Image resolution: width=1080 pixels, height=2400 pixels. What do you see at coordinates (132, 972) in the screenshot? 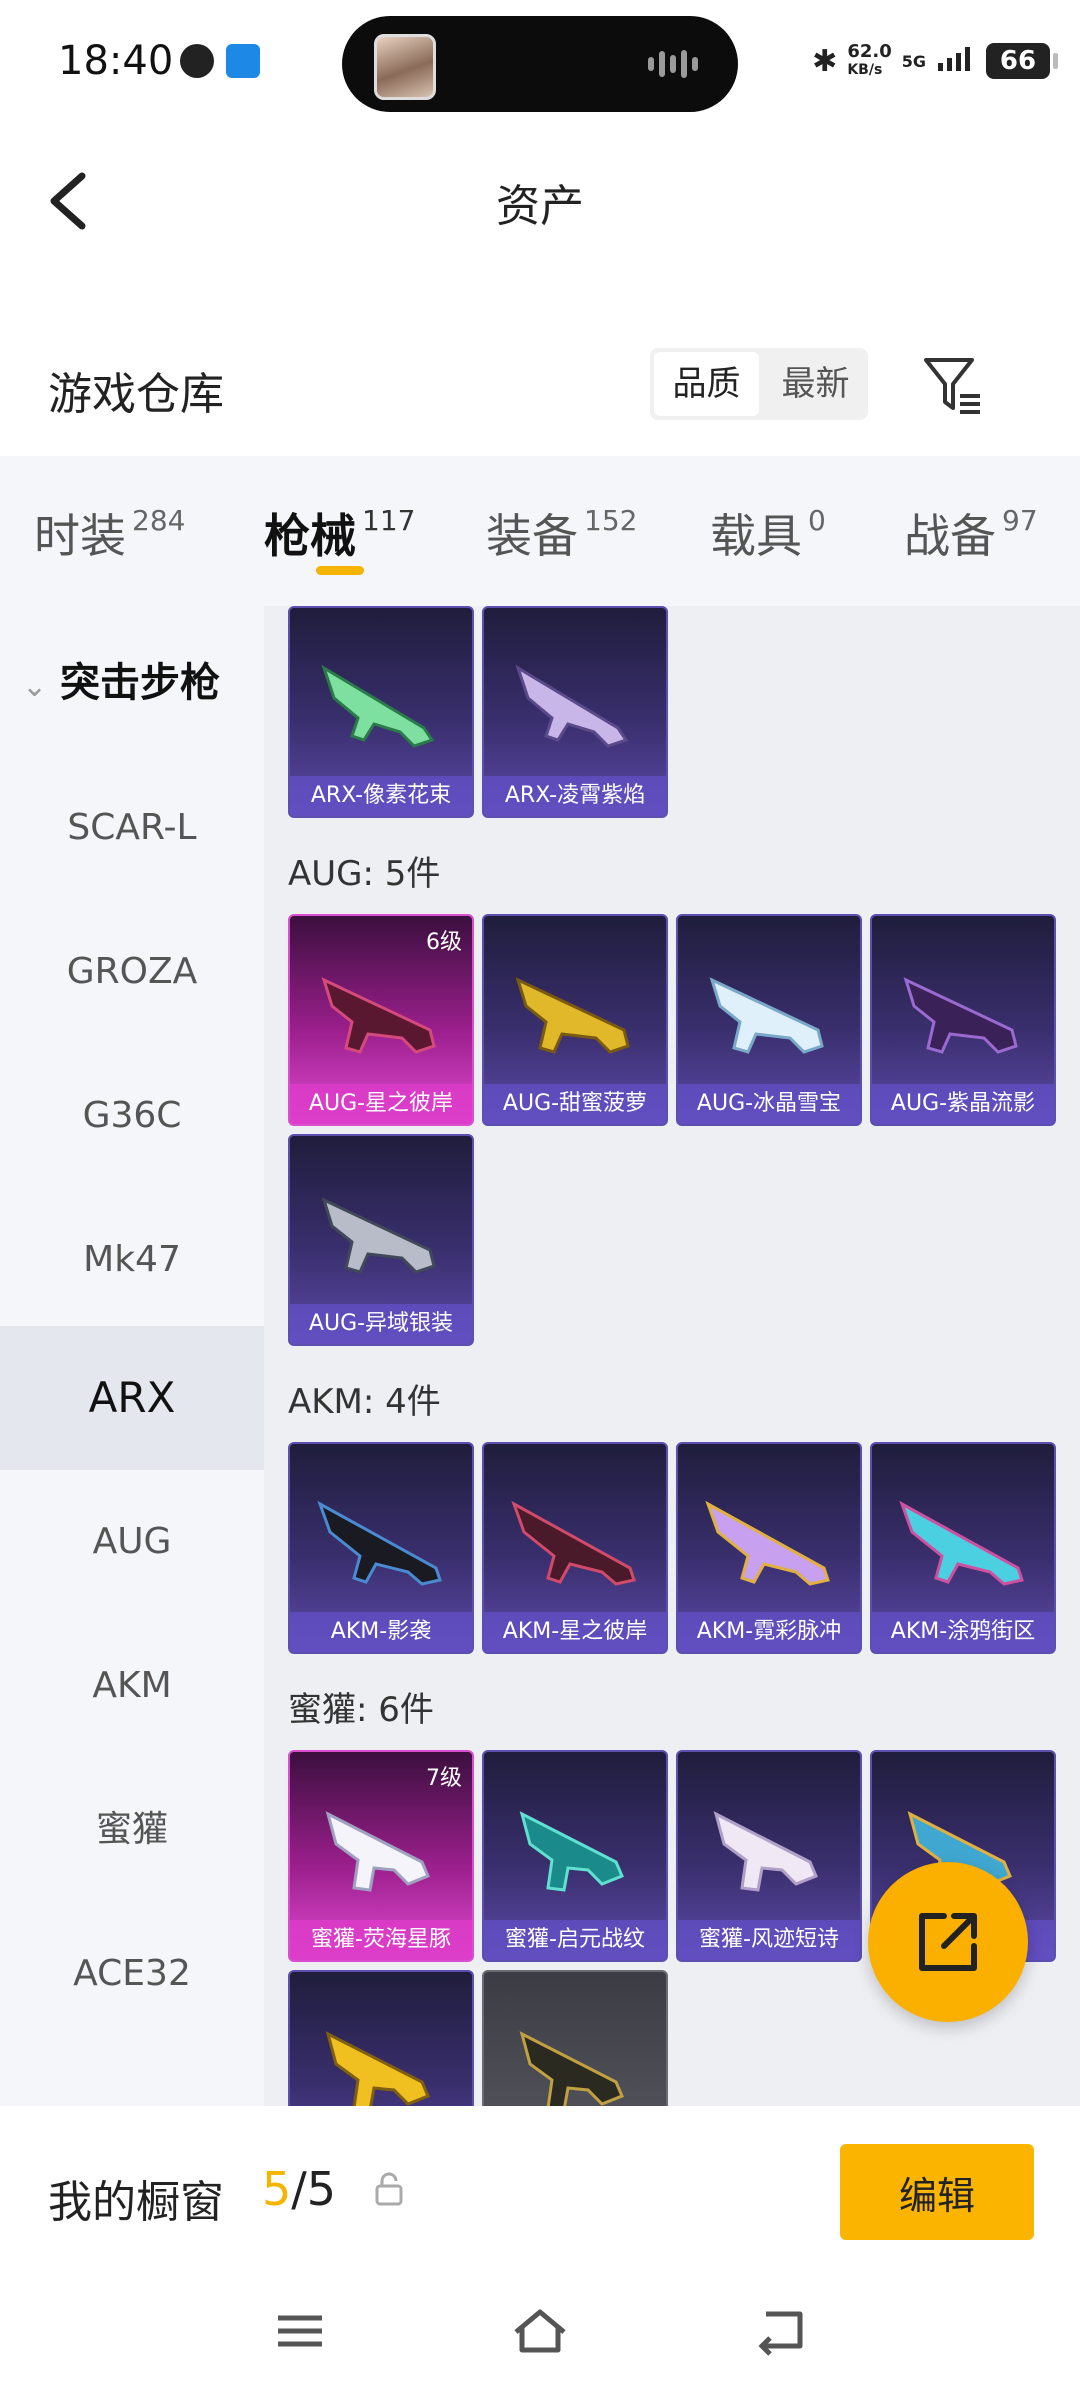
I see `sidebar-item-groza: GROZA` at bounding box center [132, 972].